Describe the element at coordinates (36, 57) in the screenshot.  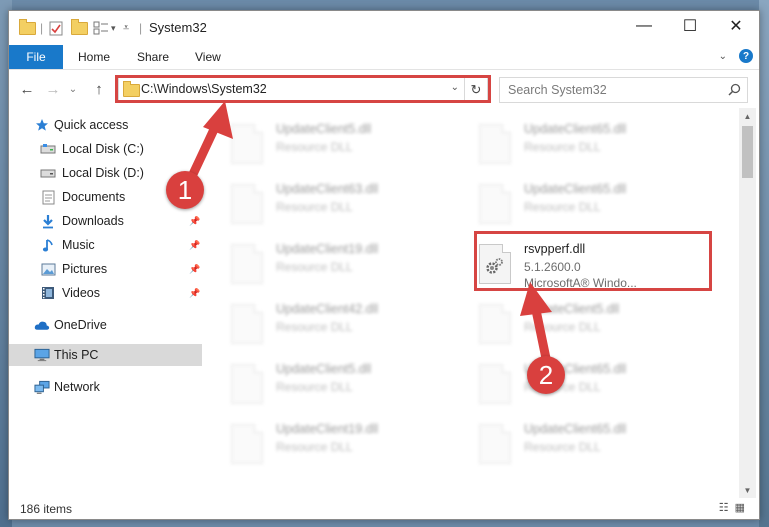
I see `tab-file: File` at that location.